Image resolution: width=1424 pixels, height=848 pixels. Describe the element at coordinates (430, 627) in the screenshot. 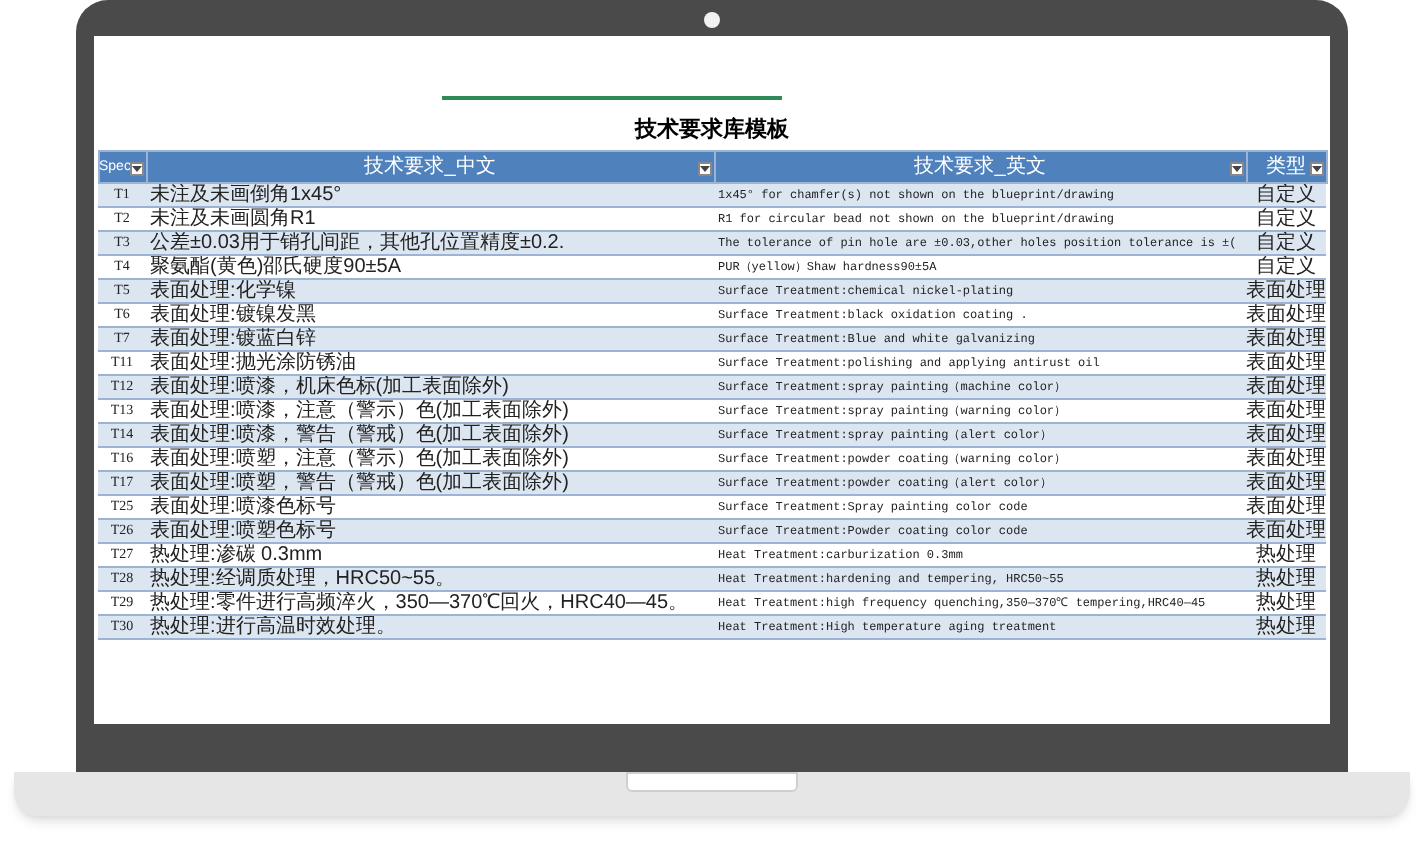

I see `chinese-requirement-cell: 热处理:进行高温时效处理。` at that location.